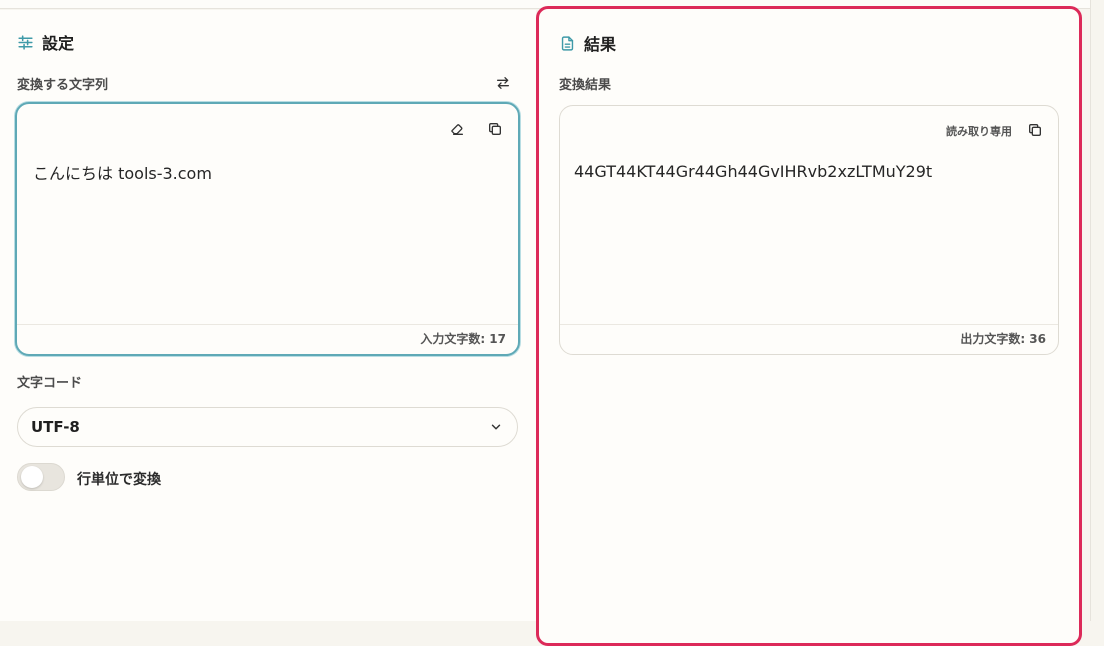  I want to click on copy-output-button, so click(1035, 130).